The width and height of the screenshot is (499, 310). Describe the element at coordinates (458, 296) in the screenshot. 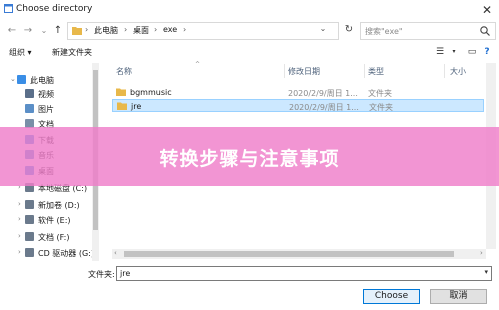

I see `cancel-button: 取消` at that location.